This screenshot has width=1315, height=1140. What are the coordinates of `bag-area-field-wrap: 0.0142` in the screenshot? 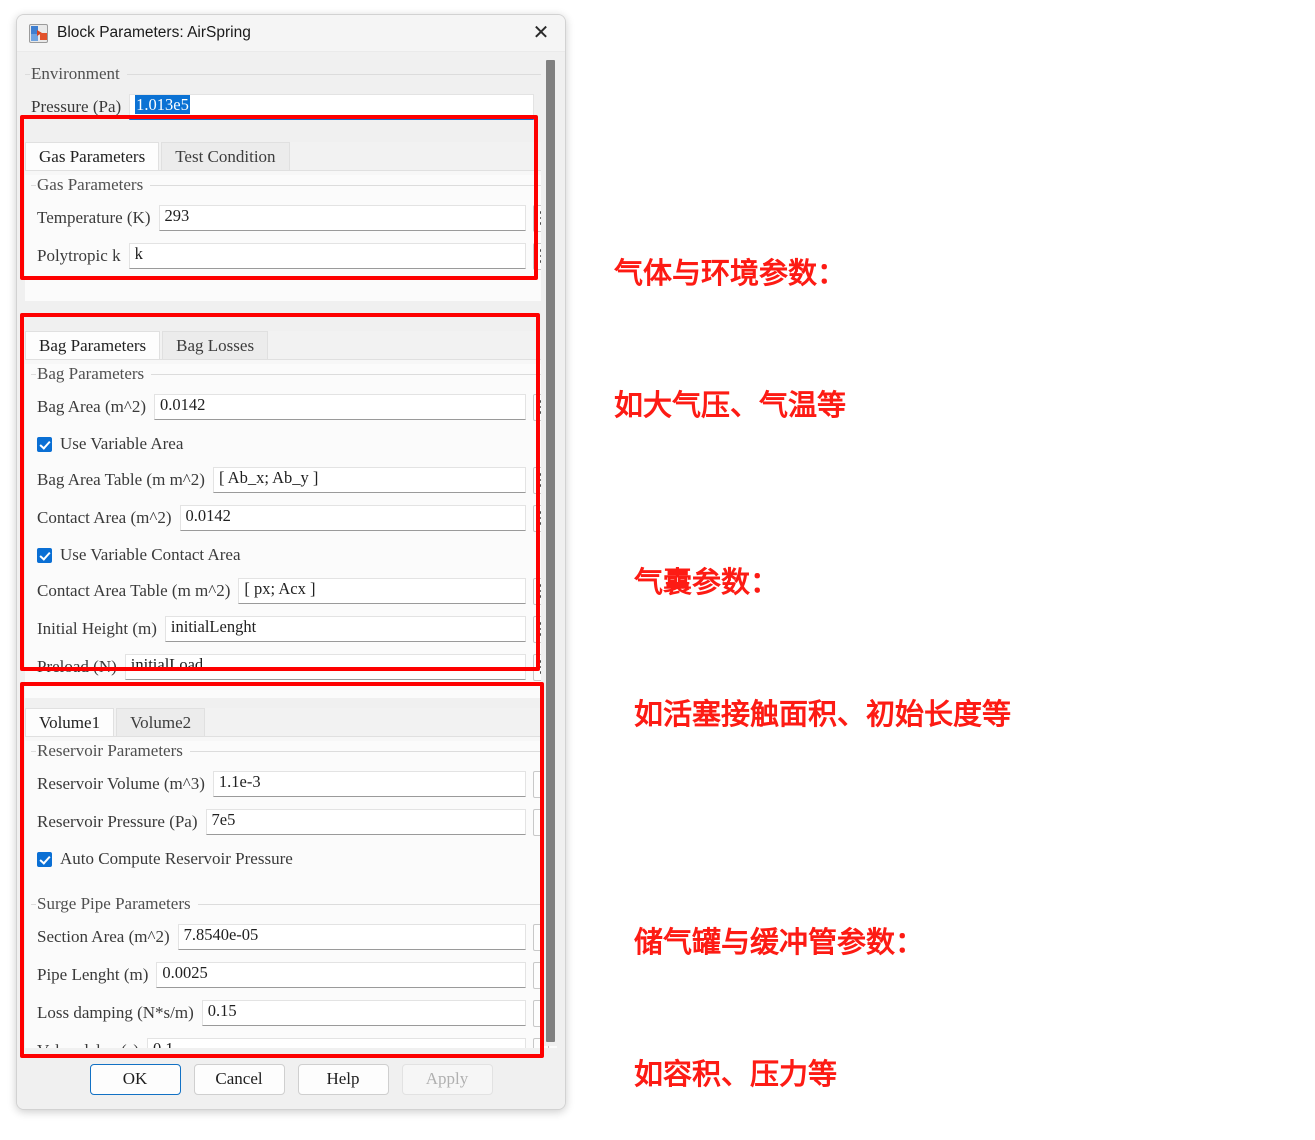 It's located at (351, 407).